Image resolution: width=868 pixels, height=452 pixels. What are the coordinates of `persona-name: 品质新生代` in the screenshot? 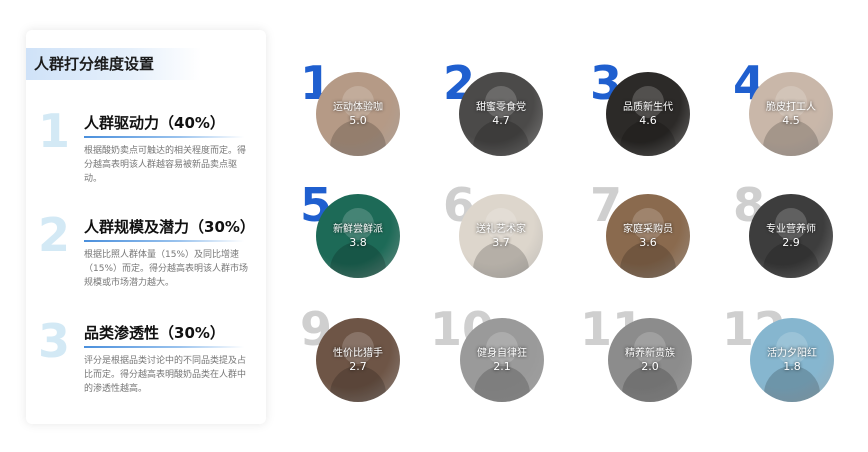 It's located at (648, 107).